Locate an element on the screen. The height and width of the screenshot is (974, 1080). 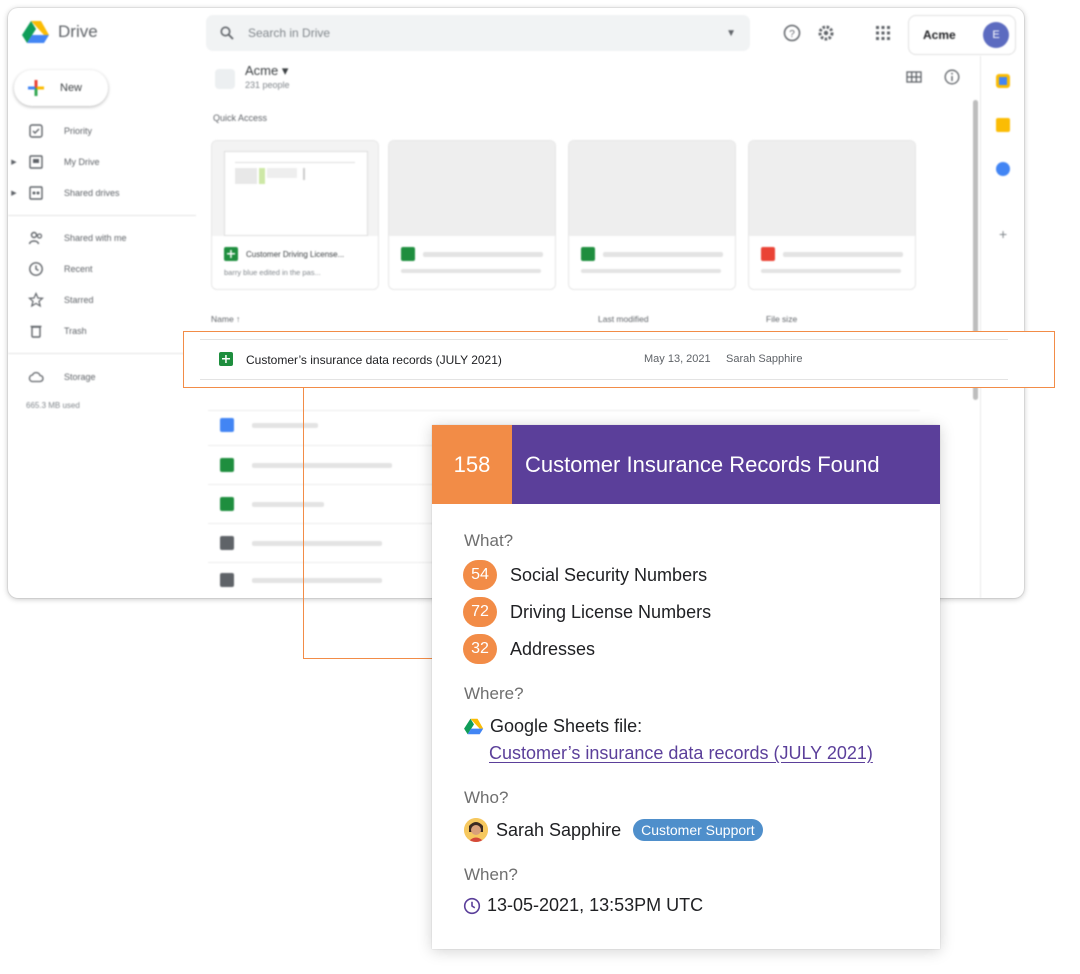
what-heading: What? is located at coordinates (489, 540).